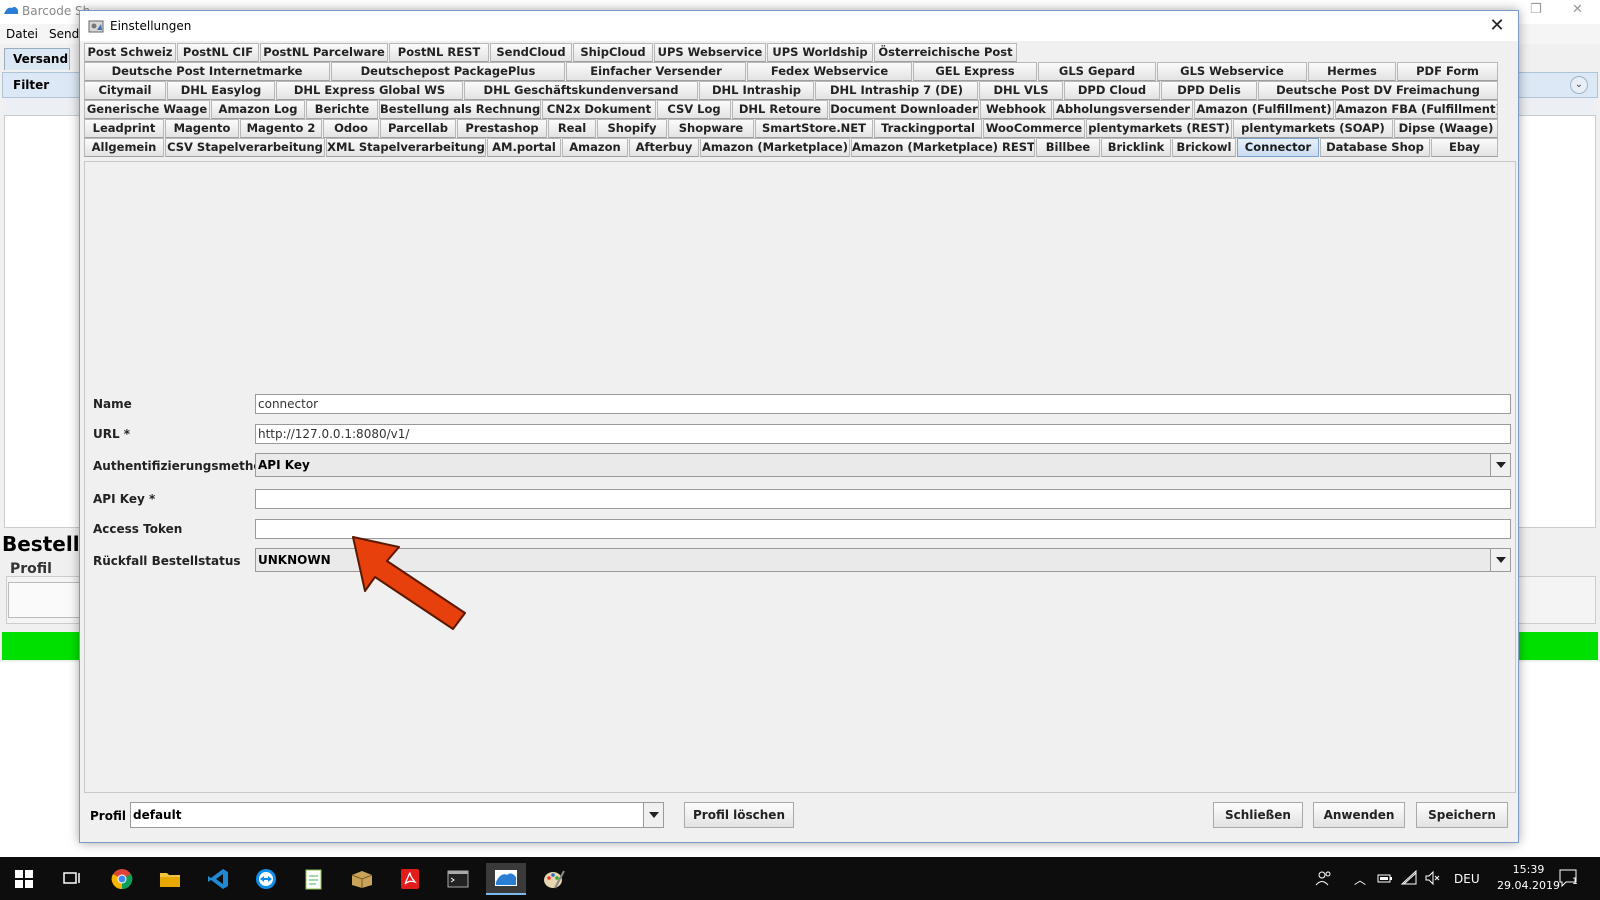 Image resolution: width=1600 pixels, height=900 pixels. I want to click on profil-field, so click(48, 600).